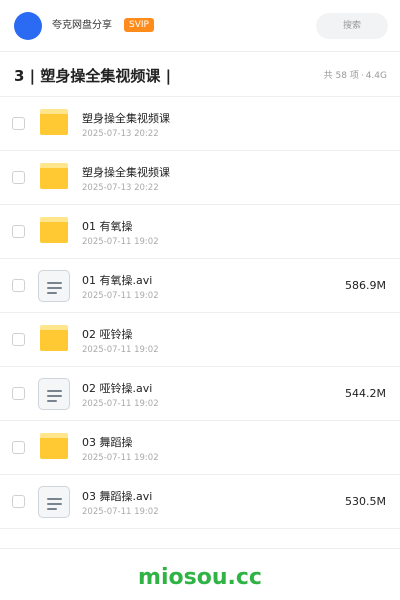 The height and width of the screenshot is (600, 400). Describe the element at coordinates (117, 388) in the screenshot. I see `file-name: 02 哑铃操.avi` at that location.